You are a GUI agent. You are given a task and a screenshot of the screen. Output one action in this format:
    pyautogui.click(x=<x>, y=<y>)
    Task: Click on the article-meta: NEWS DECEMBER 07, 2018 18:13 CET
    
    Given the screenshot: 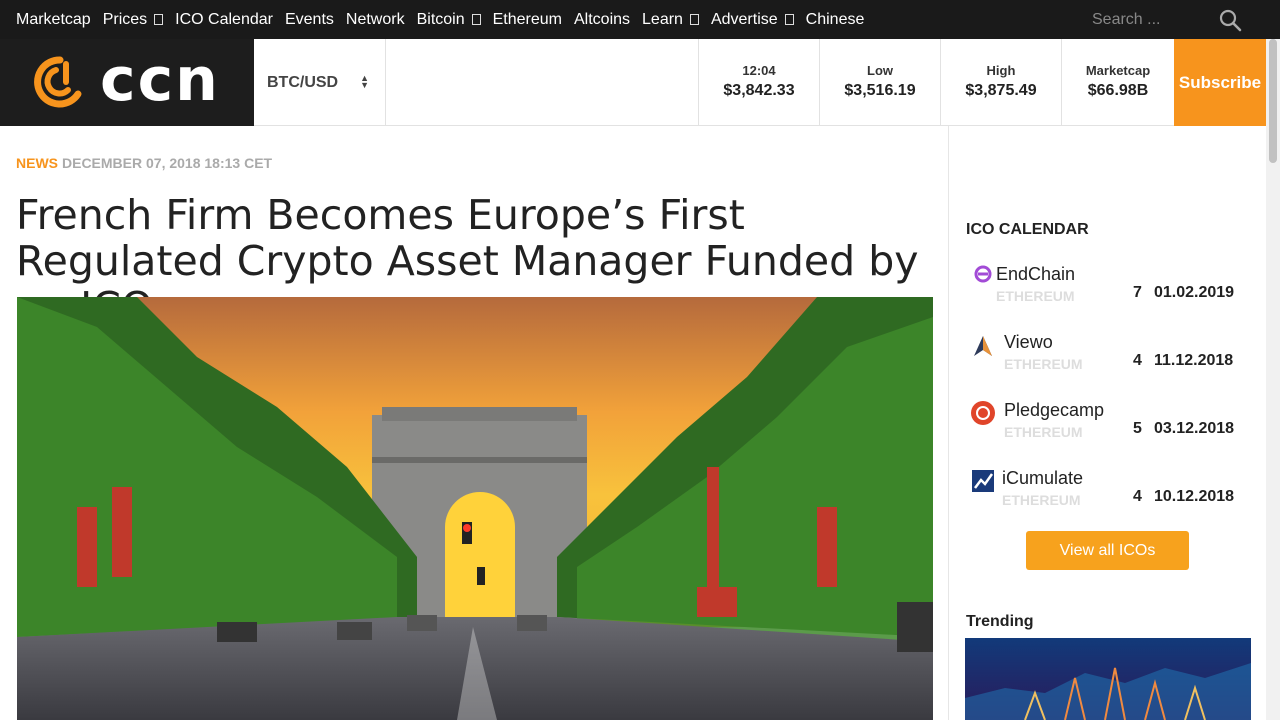 What is the action you would take?
    pyautogui.click(x=144, y=163)
    